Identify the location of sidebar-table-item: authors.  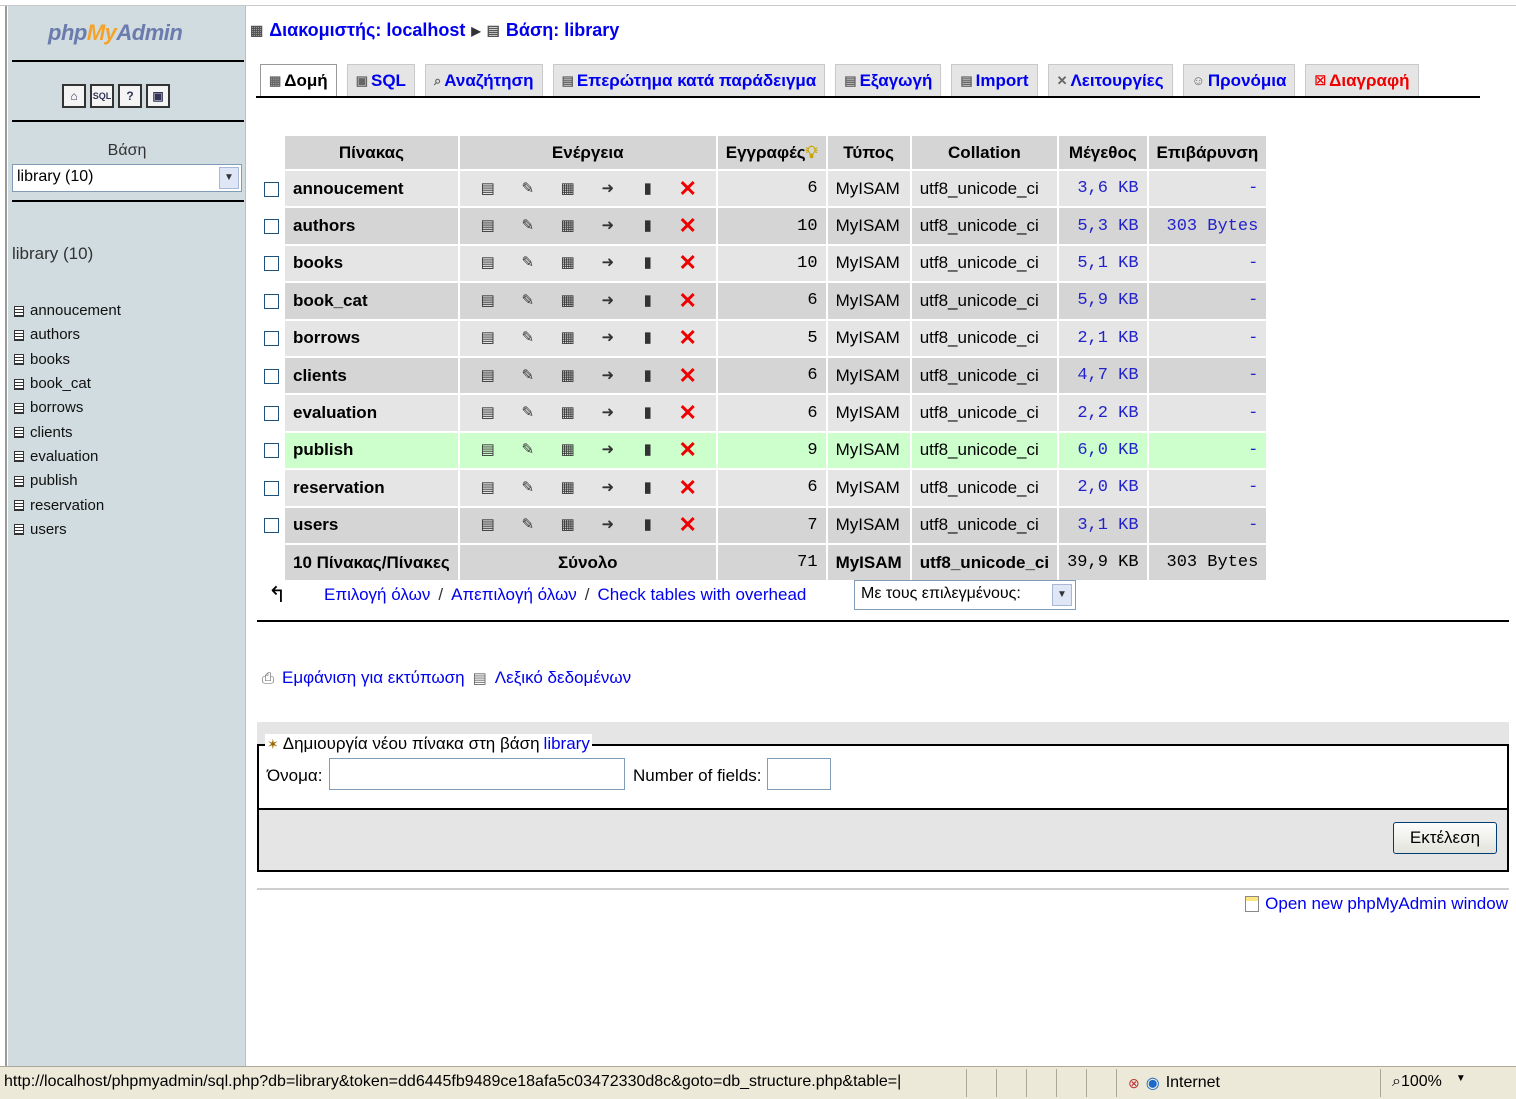
(67, 335).